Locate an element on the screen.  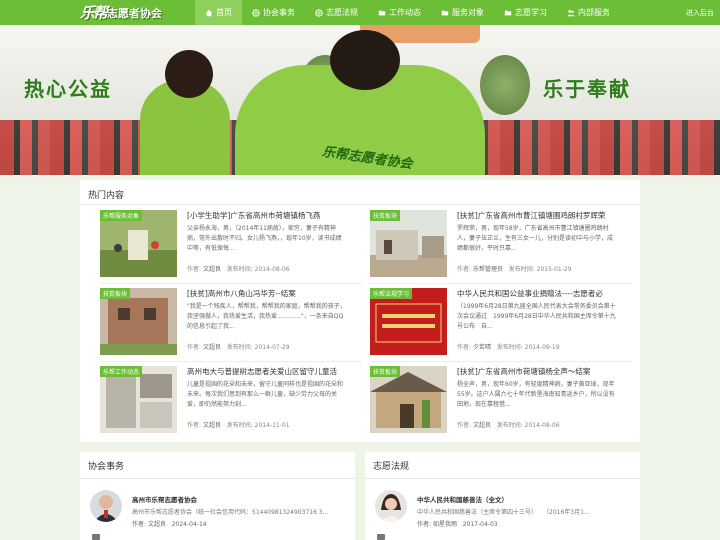
site-logo: 乐帮 志愿者协会 is located at coordinates (121, 12).